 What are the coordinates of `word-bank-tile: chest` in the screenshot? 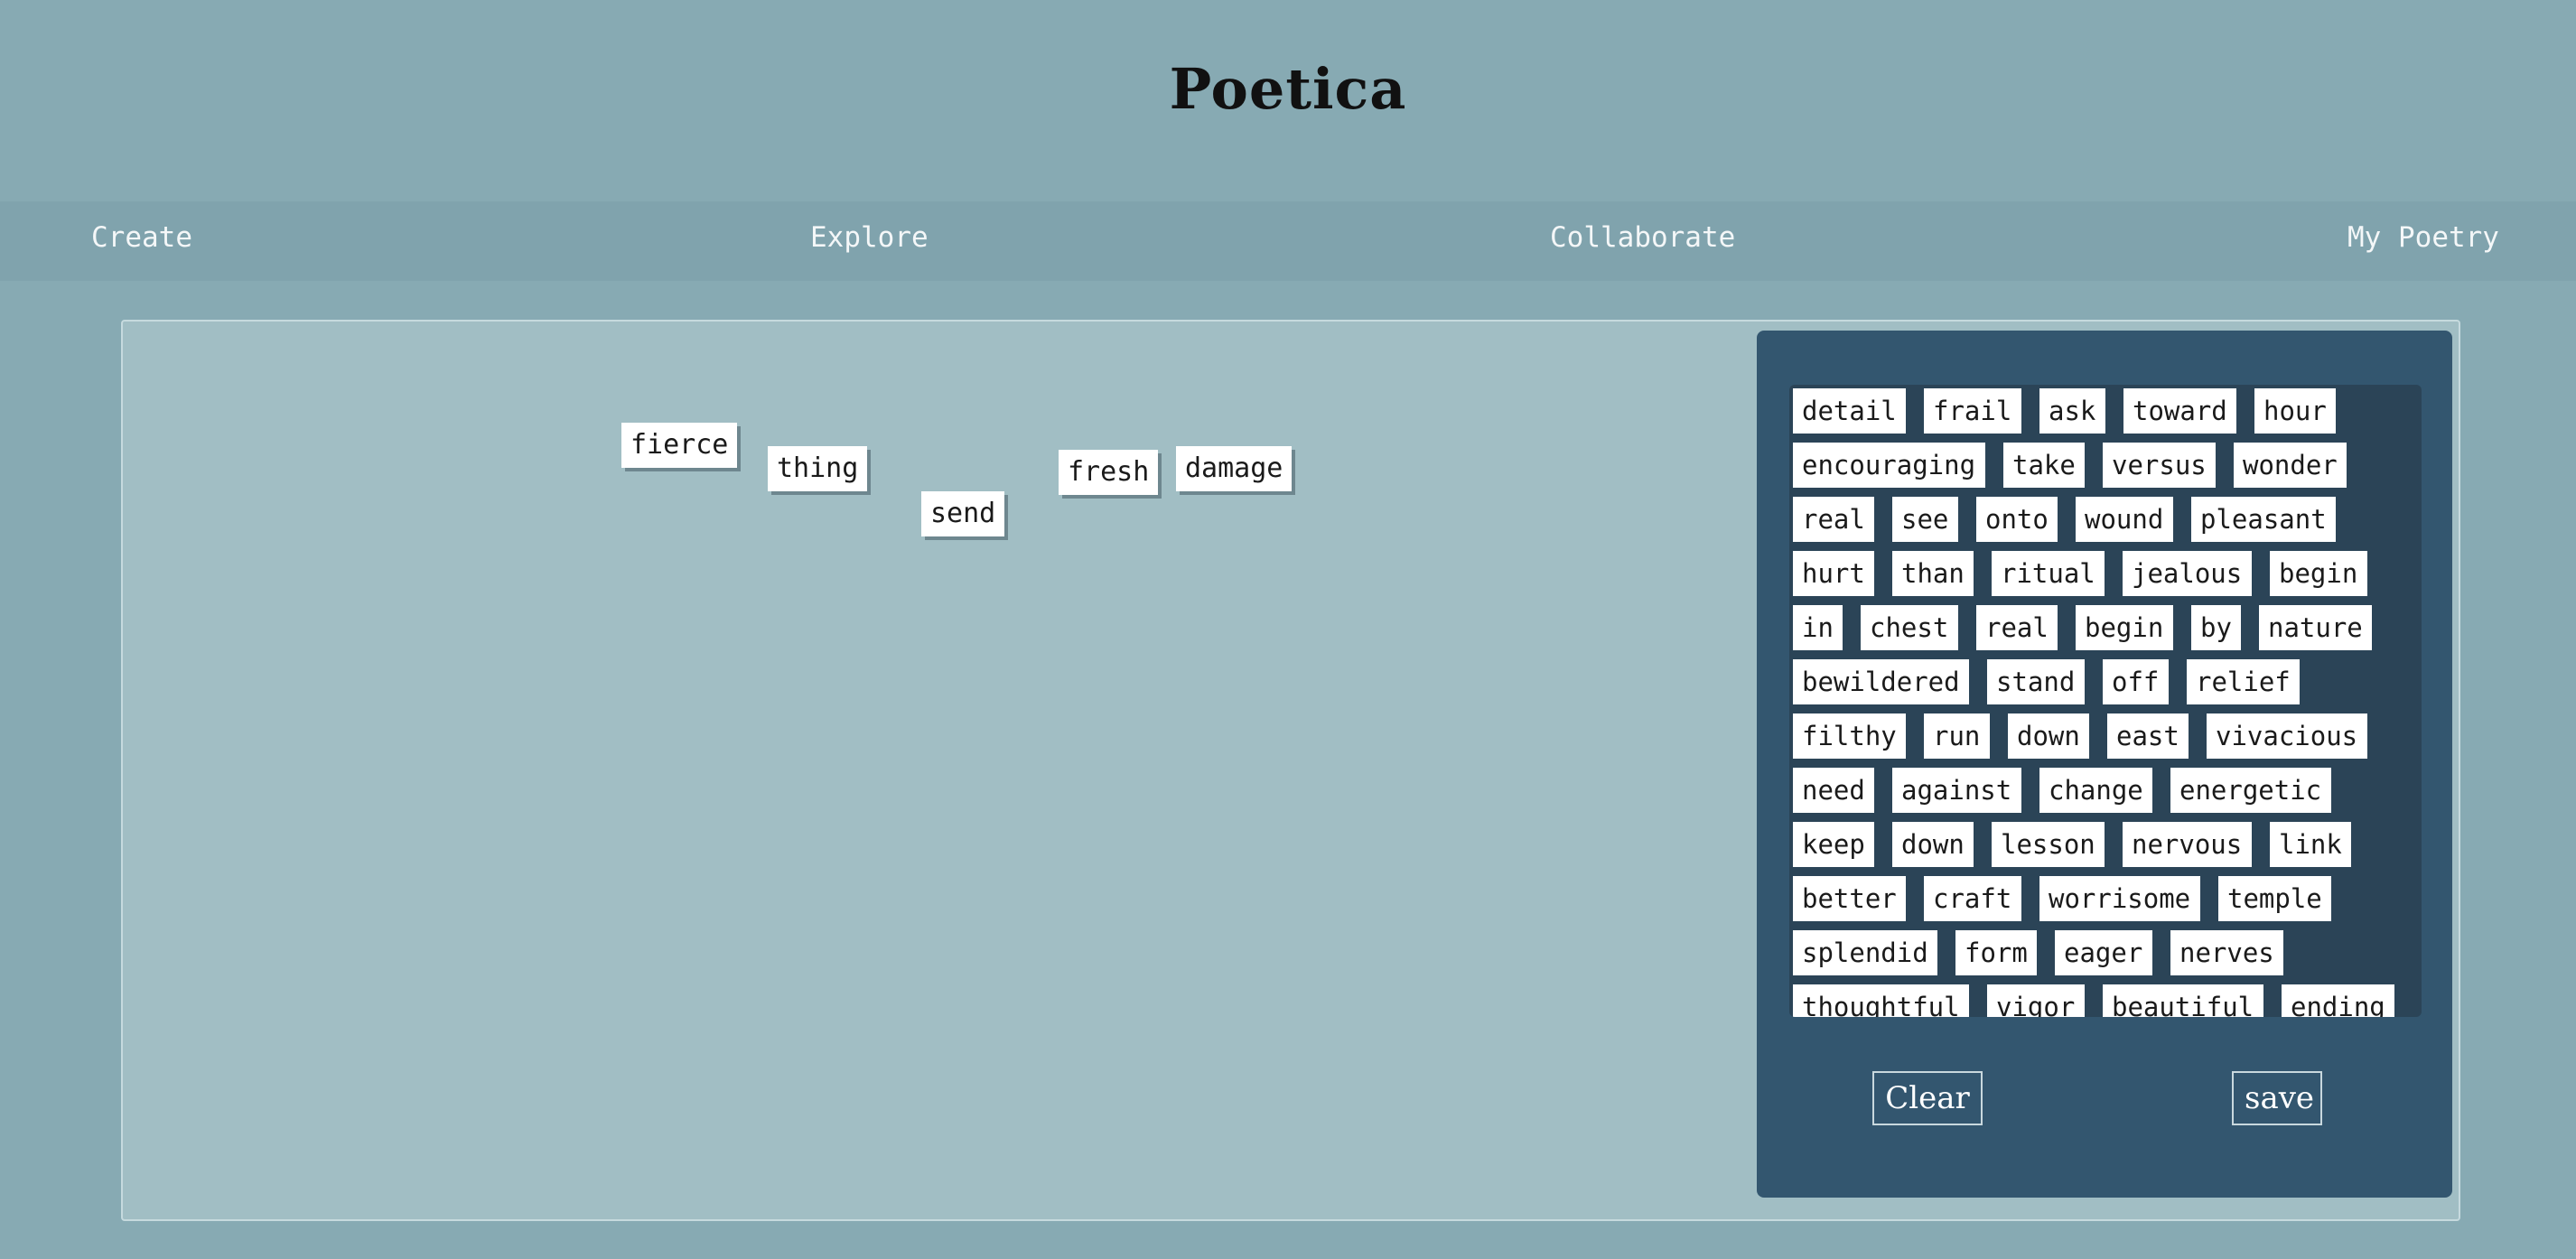 It's located at (1909, 627).